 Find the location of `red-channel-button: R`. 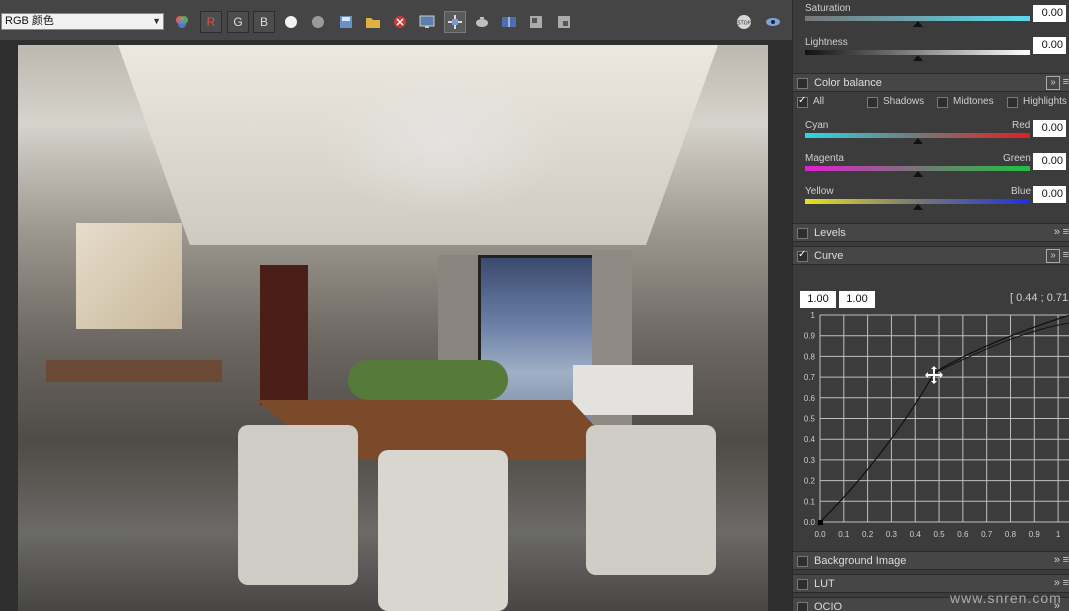

red-channel-button: R is located at coordinates (211, 22).